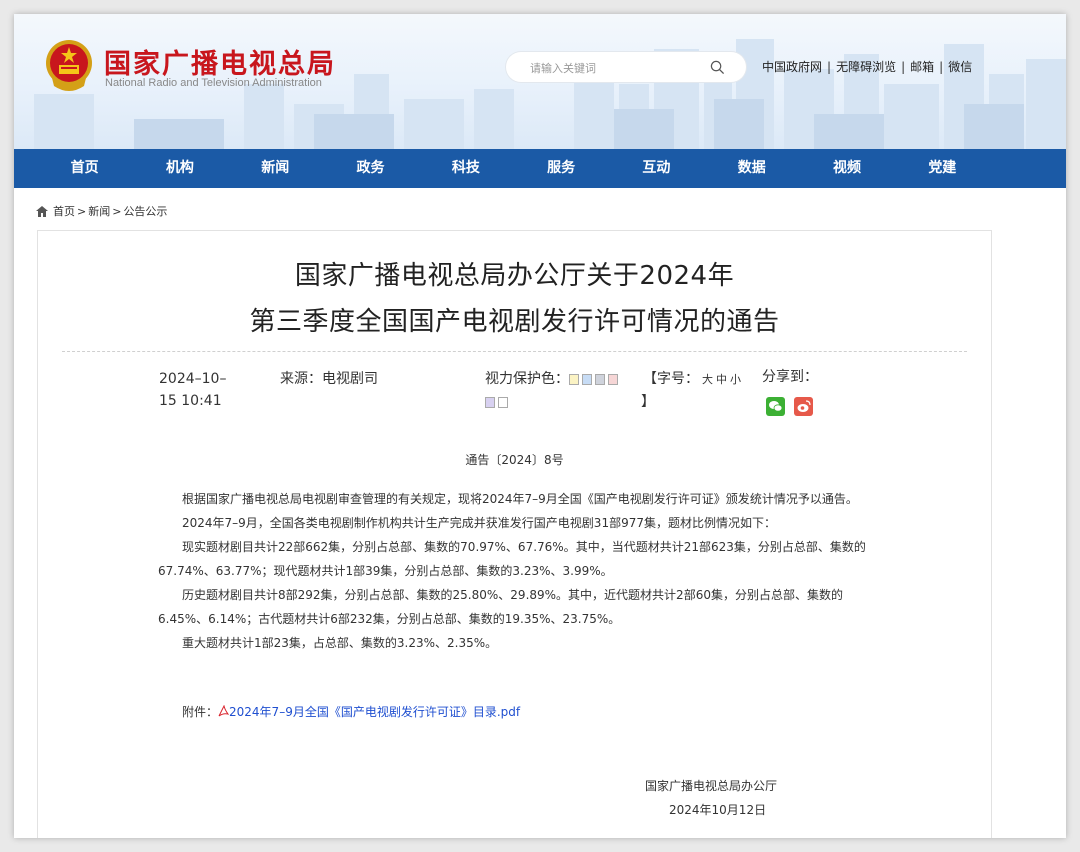 The height and width of the screenshot is (852, 1080). What do you see at coordinates (775, 406) in the screenshot?
I see `wechat-share-icon` at bounding box center [775, 406].